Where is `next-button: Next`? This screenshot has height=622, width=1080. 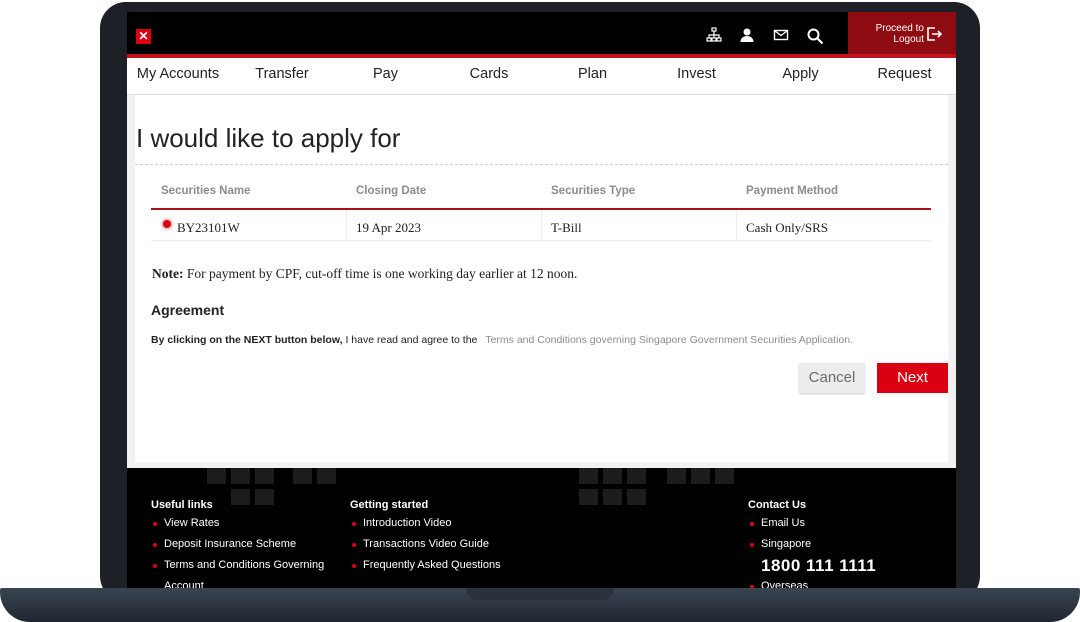 next-button: Next is located at coordinates (912, 378).